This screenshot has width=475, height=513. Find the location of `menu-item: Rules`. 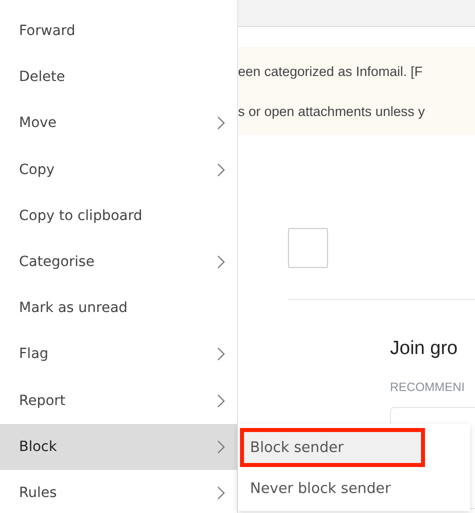

menu-item: Rules is located at coordinates (118, 491).